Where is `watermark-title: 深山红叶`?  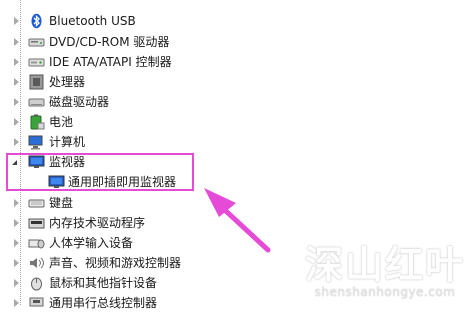 watermark-title: 深山红叶 is located at coordinates (384, 265).